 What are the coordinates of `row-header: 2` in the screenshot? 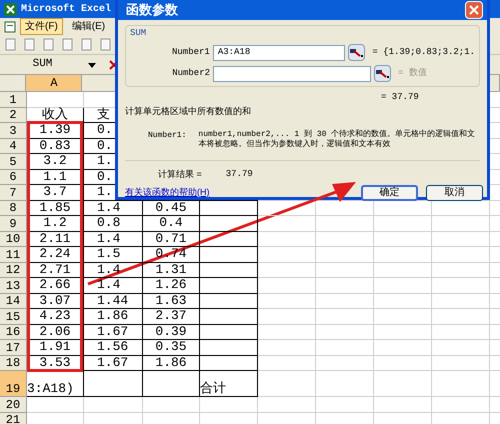 It's located at (13, 115).